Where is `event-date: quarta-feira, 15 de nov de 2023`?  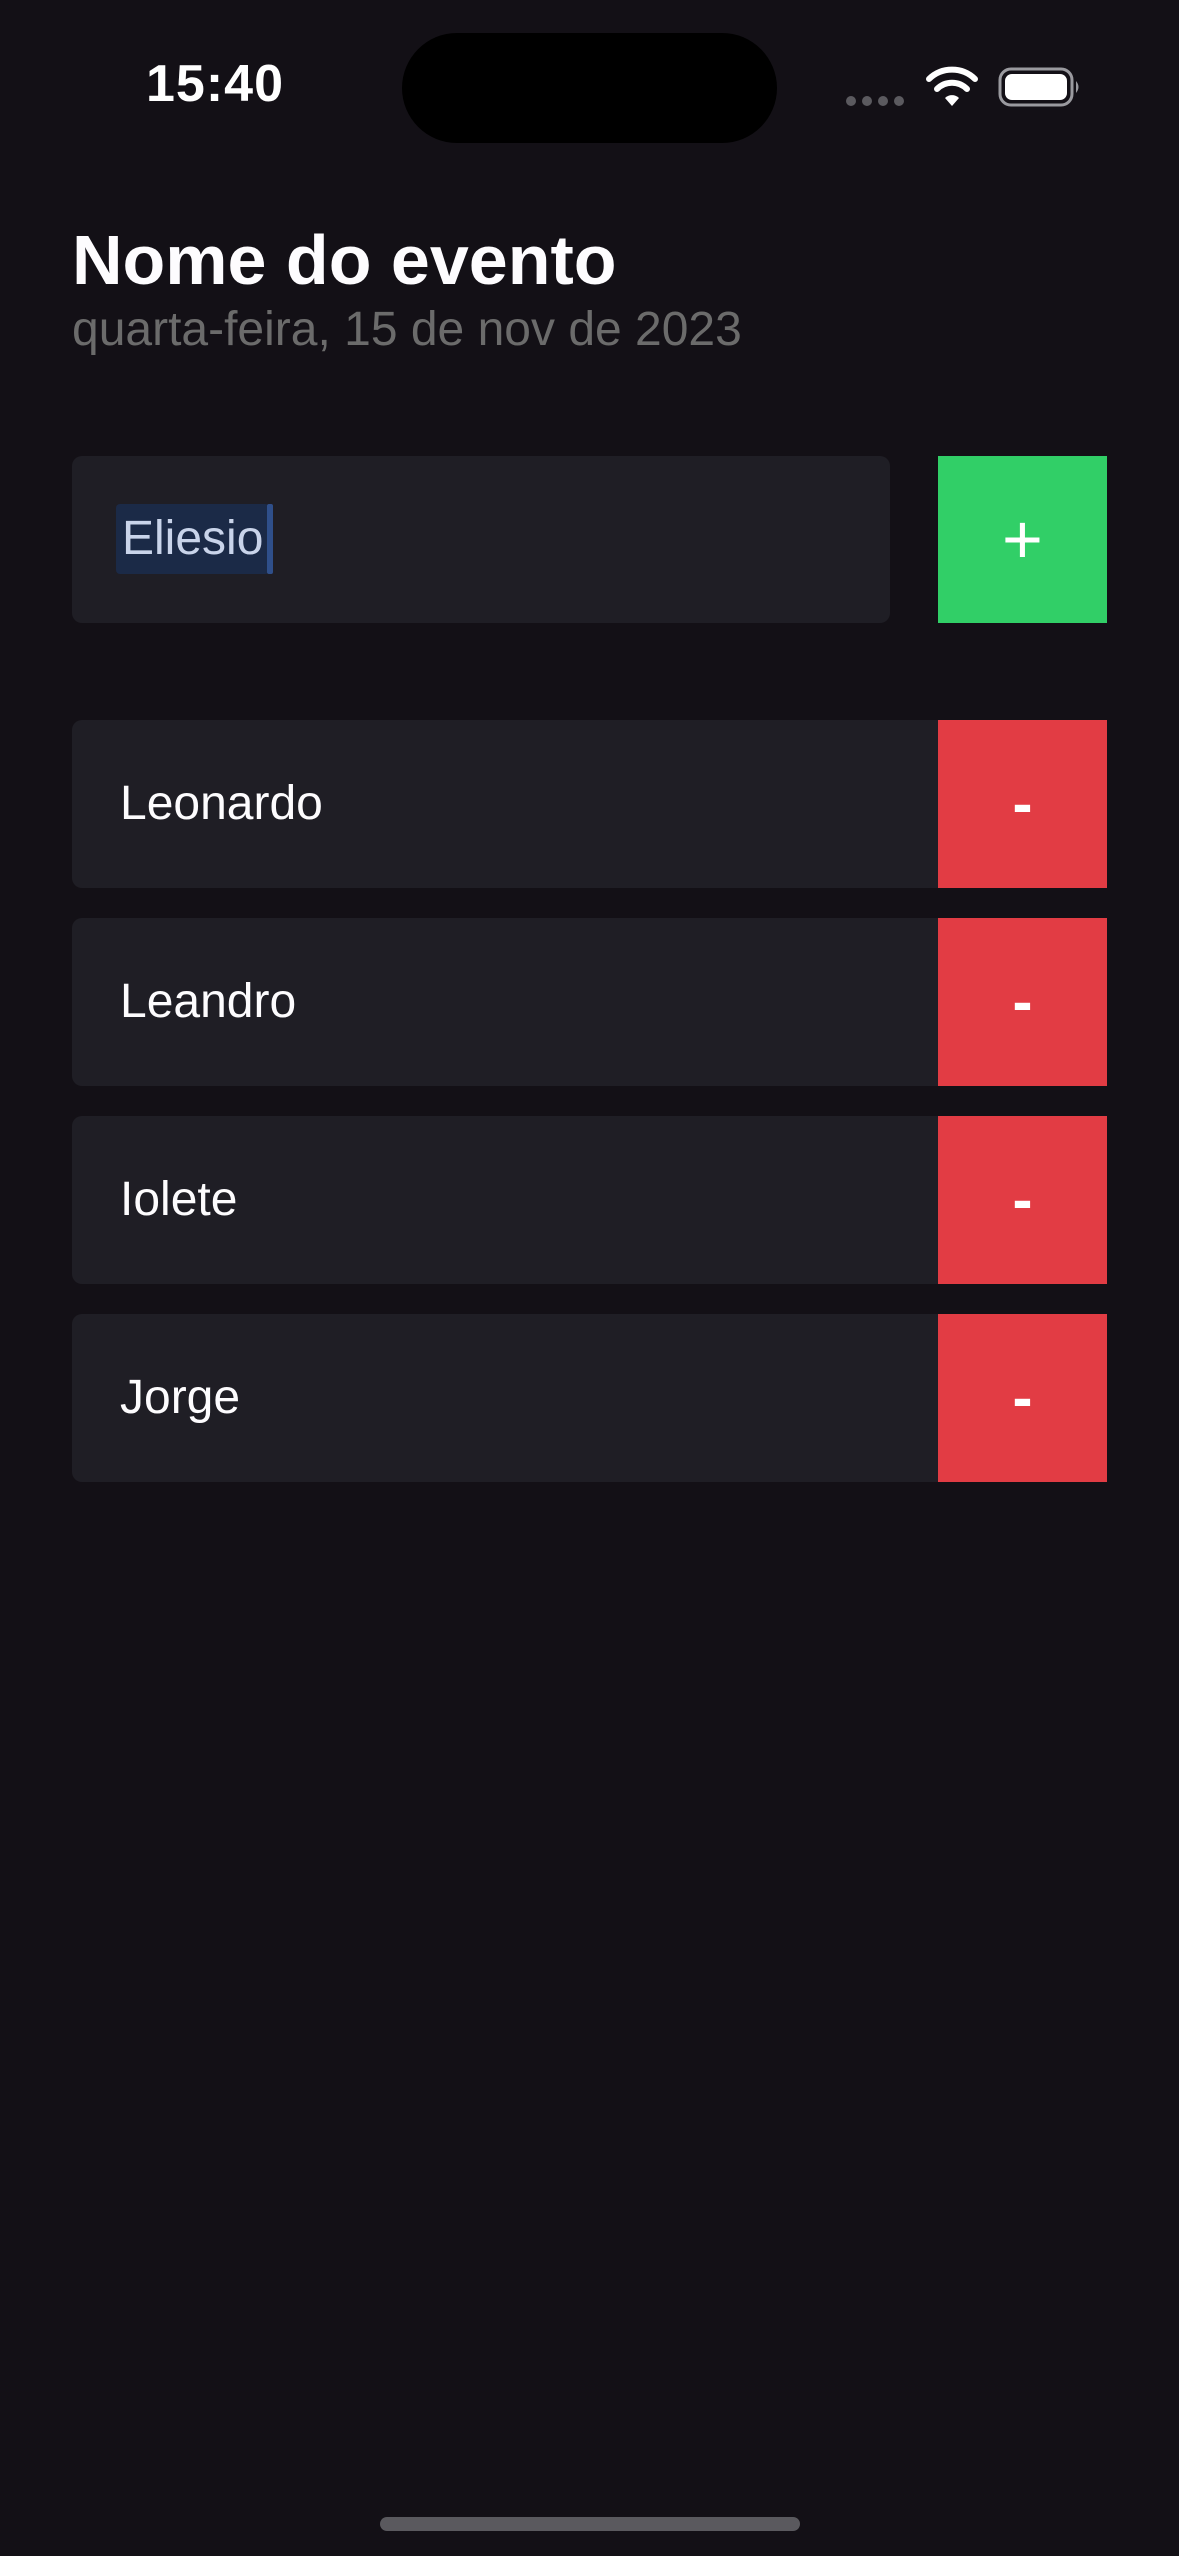 event-date: quarta-feira, 15 de nov de 2023 is located at coordinates (407, 329).